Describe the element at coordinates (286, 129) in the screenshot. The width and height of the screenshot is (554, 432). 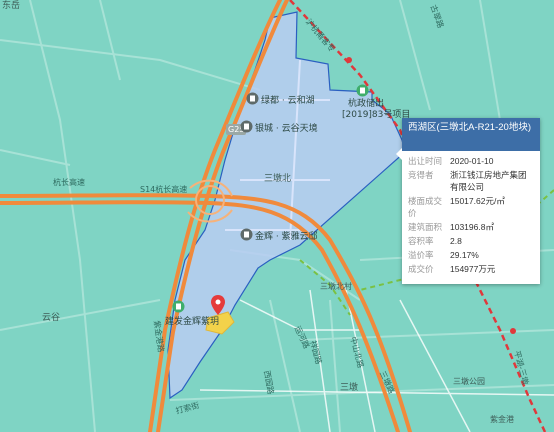
I see `poi-label: 银城 · 云谷天境` at that location.